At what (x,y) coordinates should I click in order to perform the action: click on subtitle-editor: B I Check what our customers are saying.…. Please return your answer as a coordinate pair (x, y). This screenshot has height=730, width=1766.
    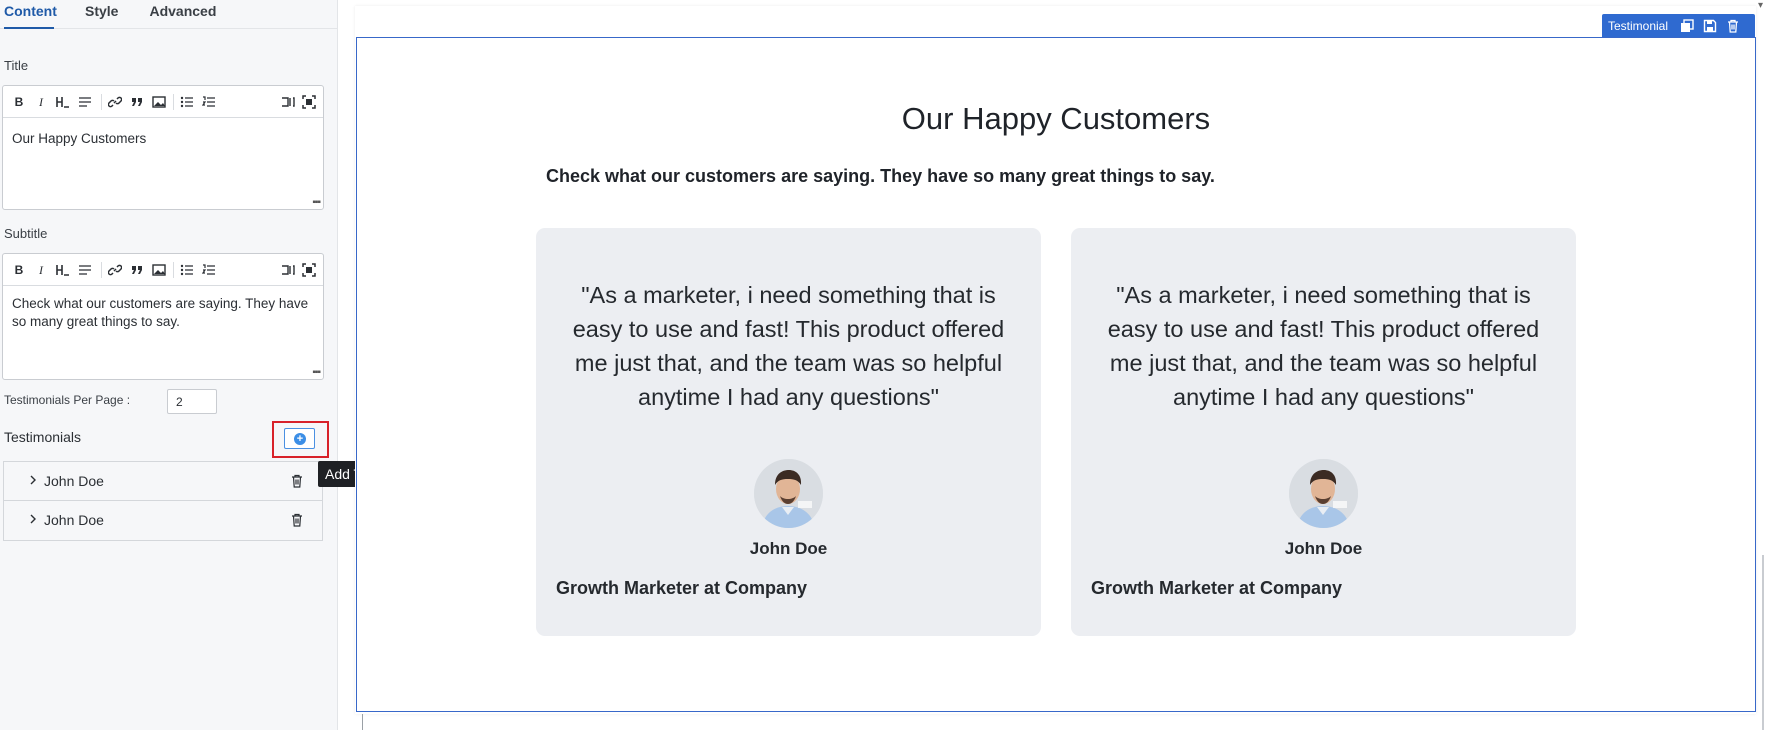
    Looking at the image, I should click on (163, 316).